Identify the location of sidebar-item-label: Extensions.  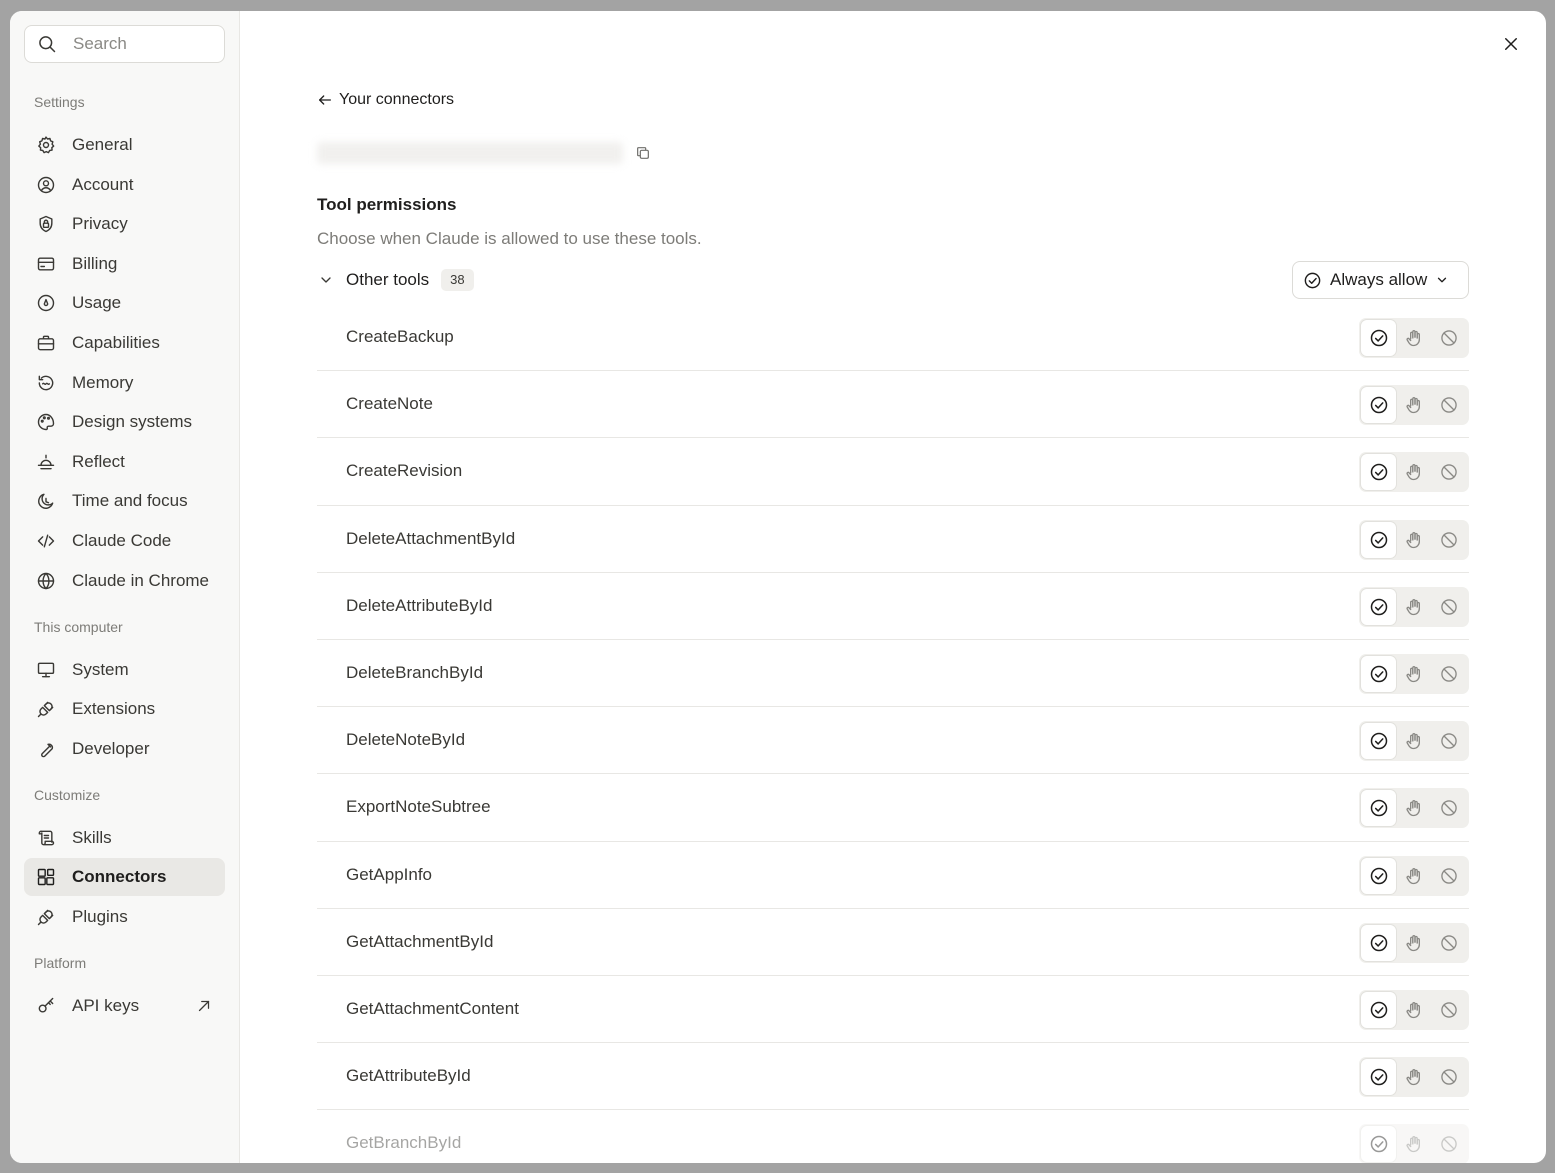
(114, 709).